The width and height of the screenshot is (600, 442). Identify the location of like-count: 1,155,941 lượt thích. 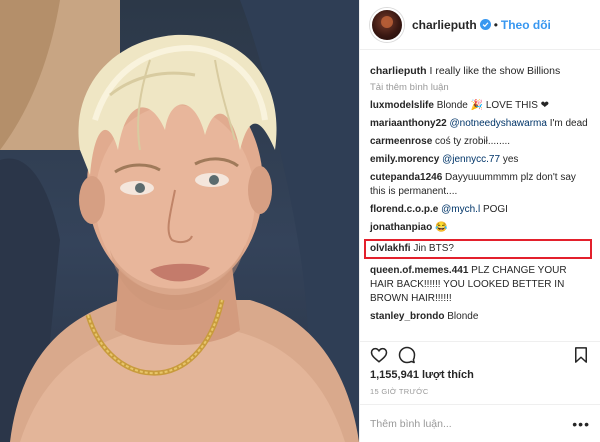
(480, 374).